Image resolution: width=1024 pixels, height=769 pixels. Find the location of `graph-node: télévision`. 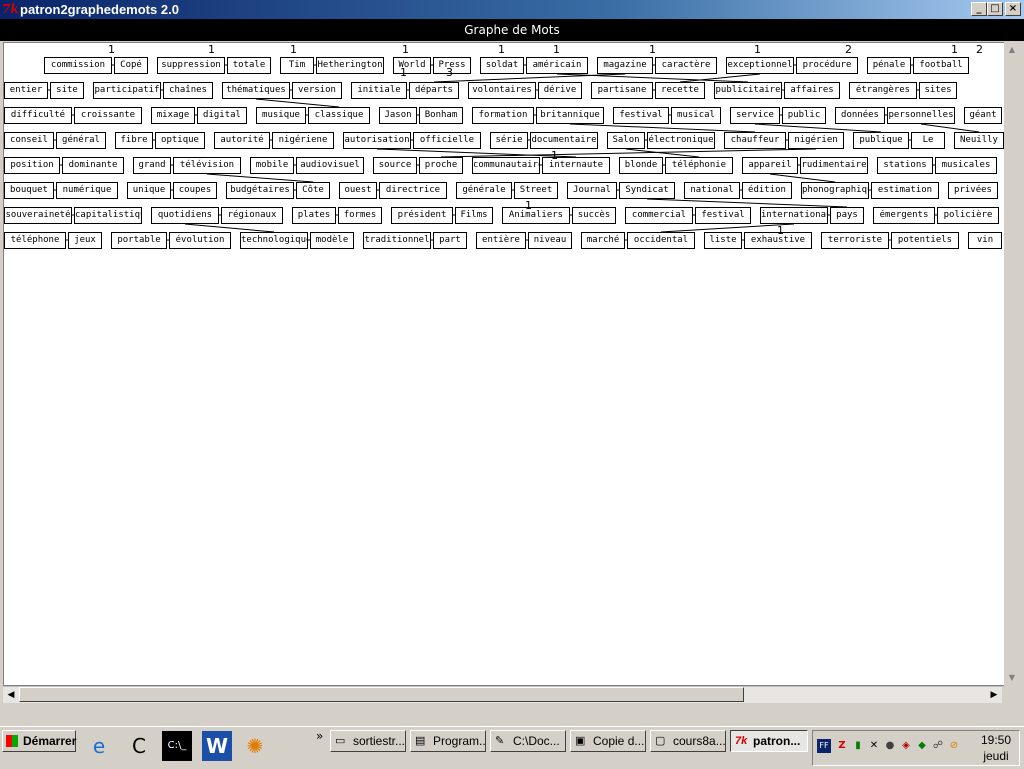

graph-node: télévision is located at coordinates (207, 165).